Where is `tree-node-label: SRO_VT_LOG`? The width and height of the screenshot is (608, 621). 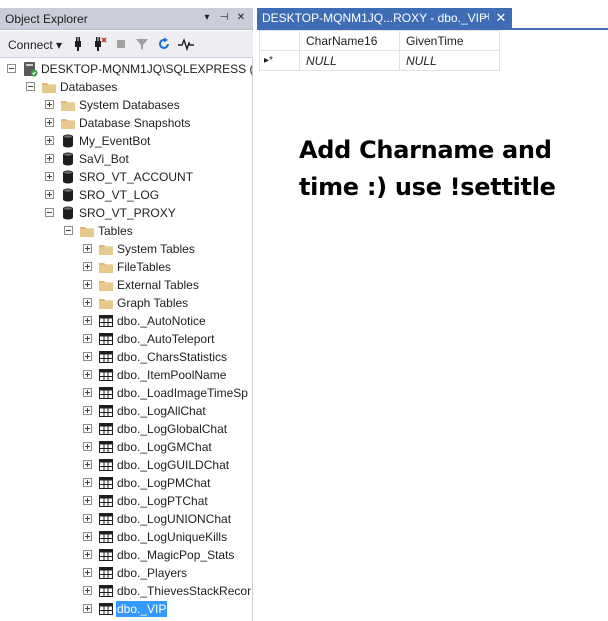 tree-node-label: SRO_VT_LOG is located at coordinates (119, 195).